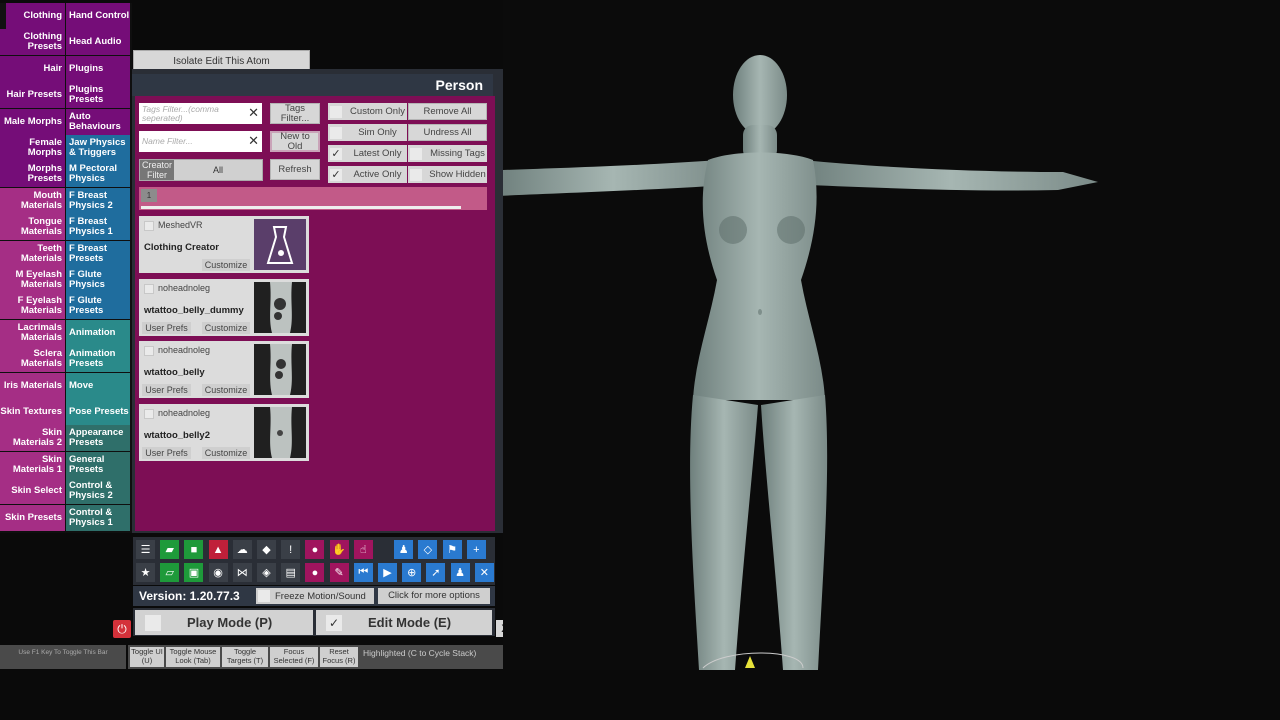 The width and height of the screenshot is (1280, 720). I want to click on freeze-motion-toggle: Freeze Motion/Sound, so click(315, 596).